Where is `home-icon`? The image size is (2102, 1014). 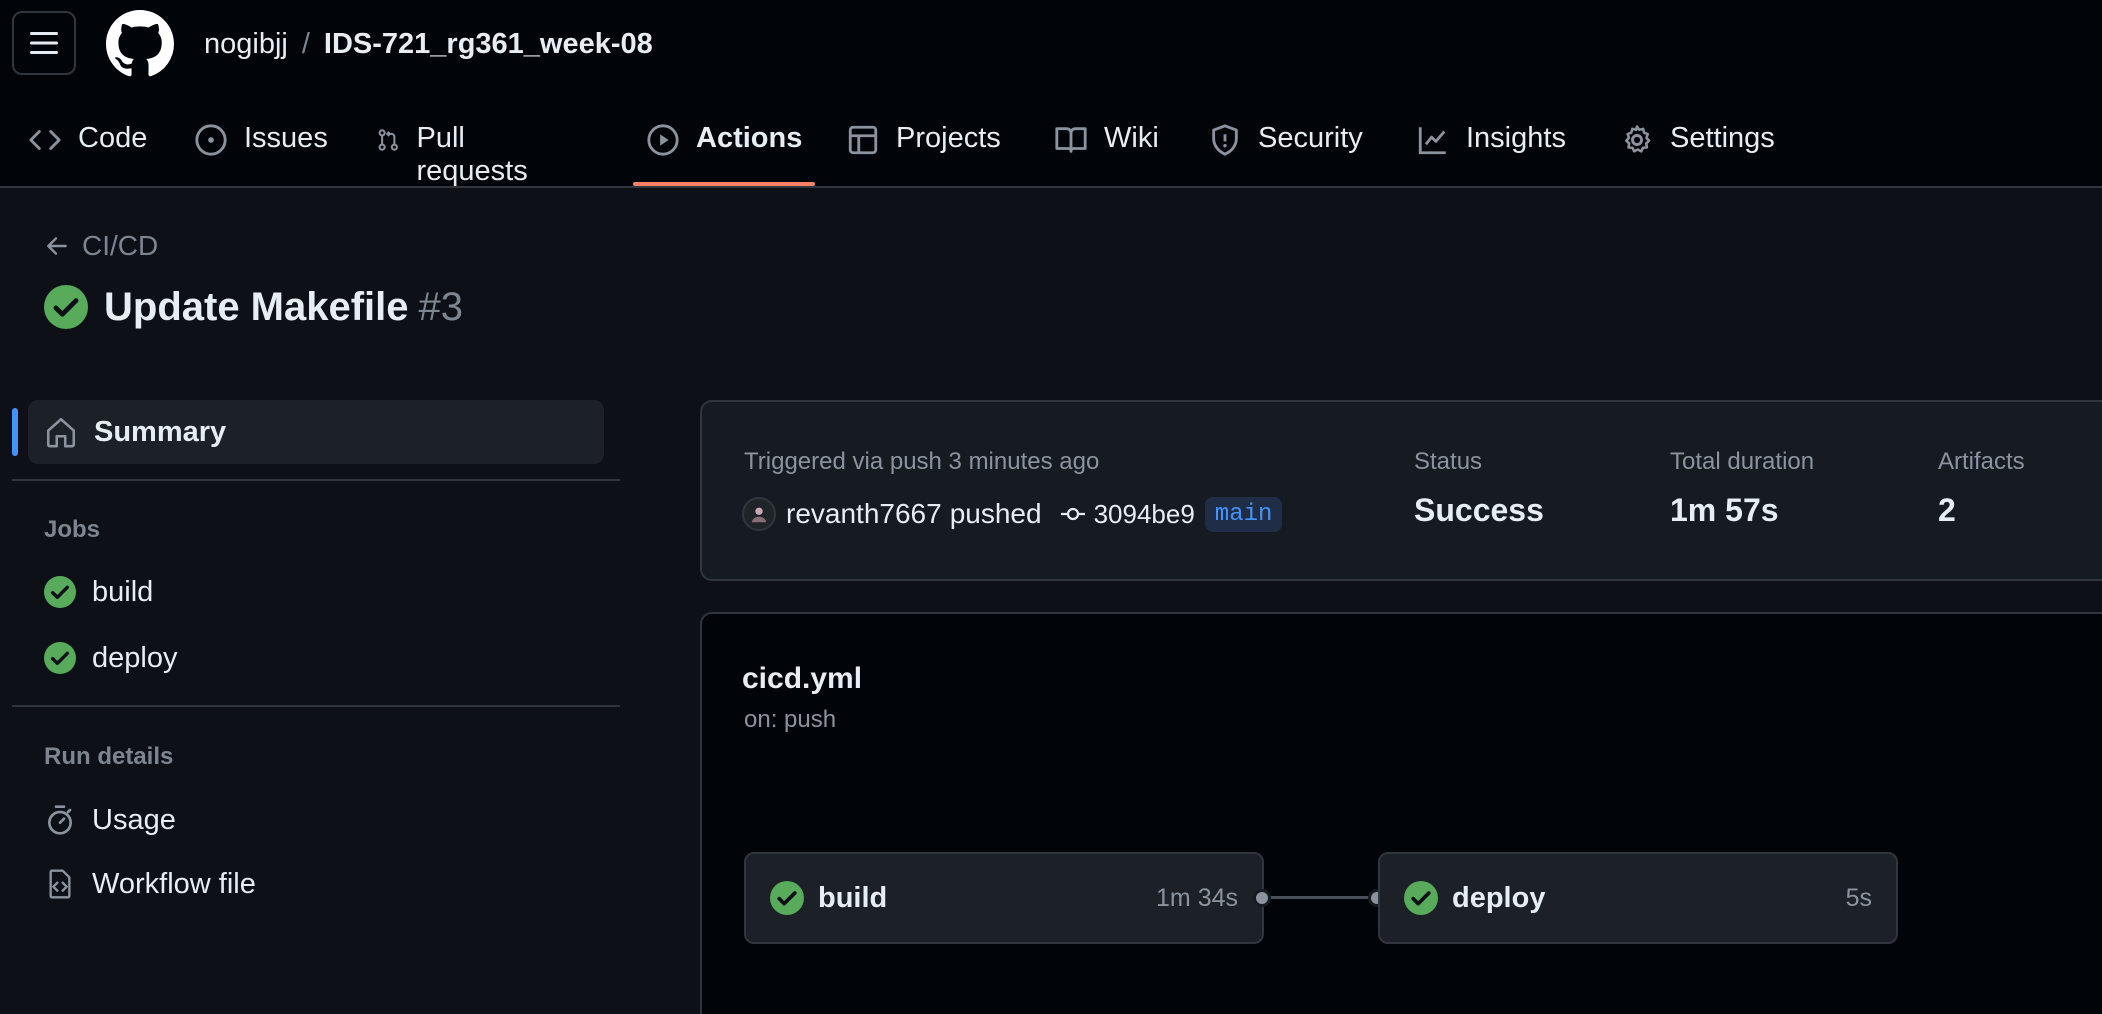
home-icon is located at coordinates (61, 432).